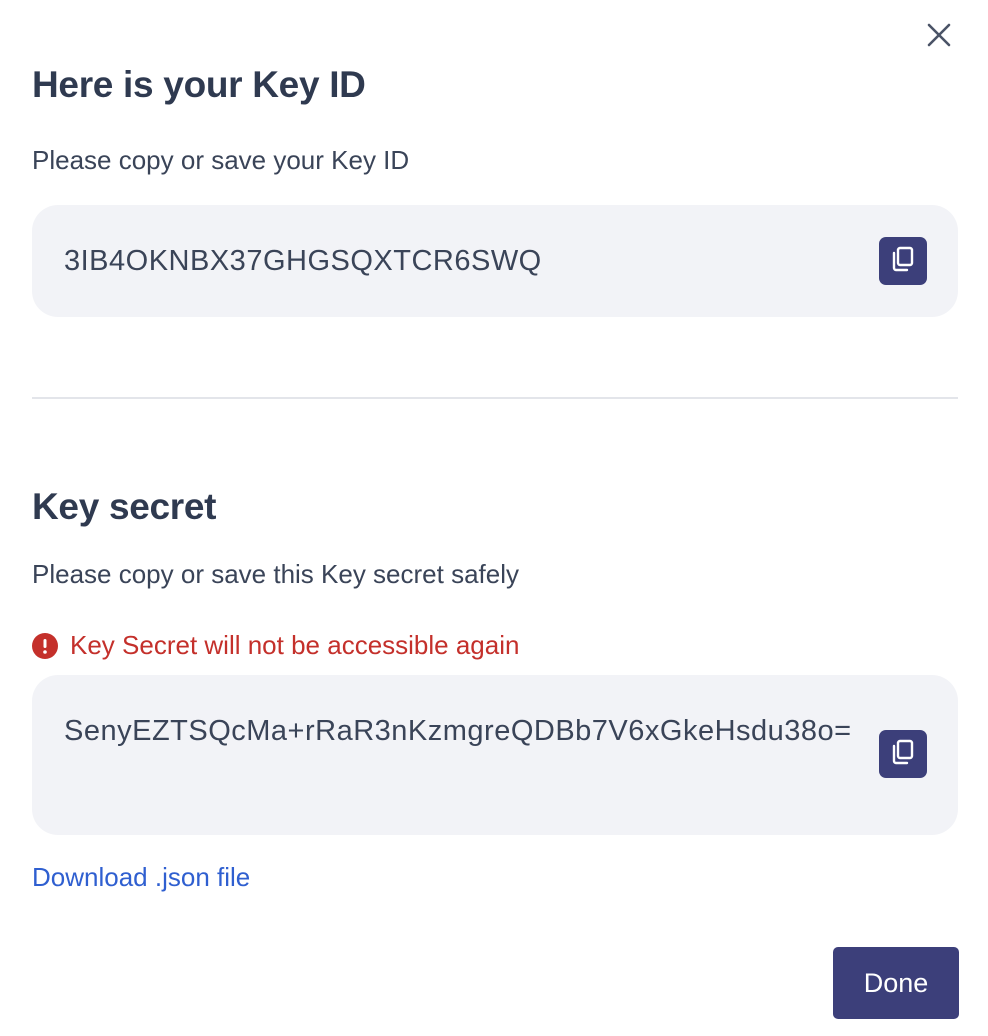 This screenshot has width=988, height=1036. Describe the element at coordinates (141, 877) in the screenshot. I see `download-json-link: Download .json file` at that location.